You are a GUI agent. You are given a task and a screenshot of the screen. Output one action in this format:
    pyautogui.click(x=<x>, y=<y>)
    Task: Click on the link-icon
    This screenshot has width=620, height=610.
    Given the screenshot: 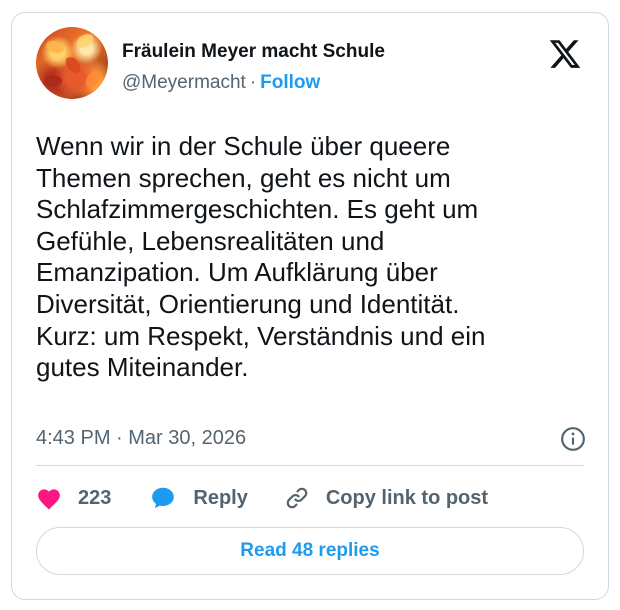 What is the action you would take?
    pyautogui.click(x=297, y=498)
    